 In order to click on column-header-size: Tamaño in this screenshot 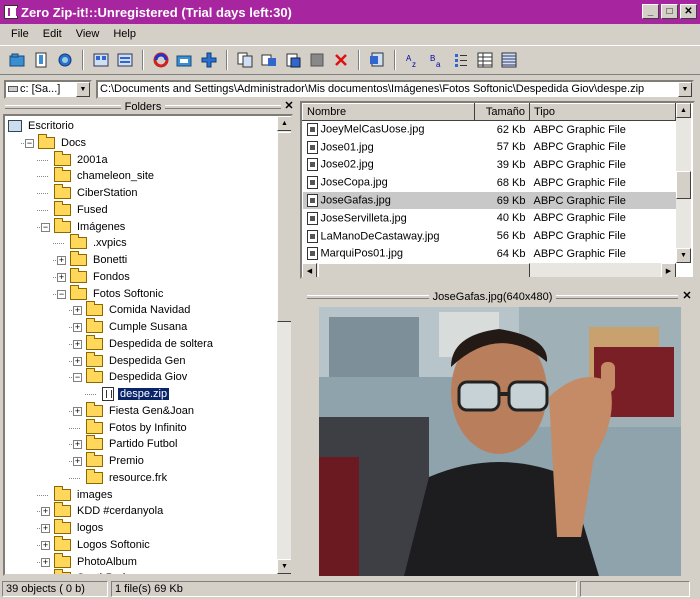, I will do `click(502, 112)`.